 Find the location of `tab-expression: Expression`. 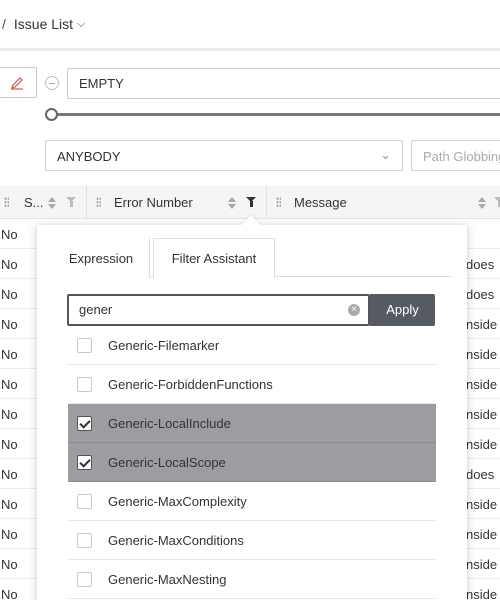

tab-expression: Expression is located at coordinates (101, 258).